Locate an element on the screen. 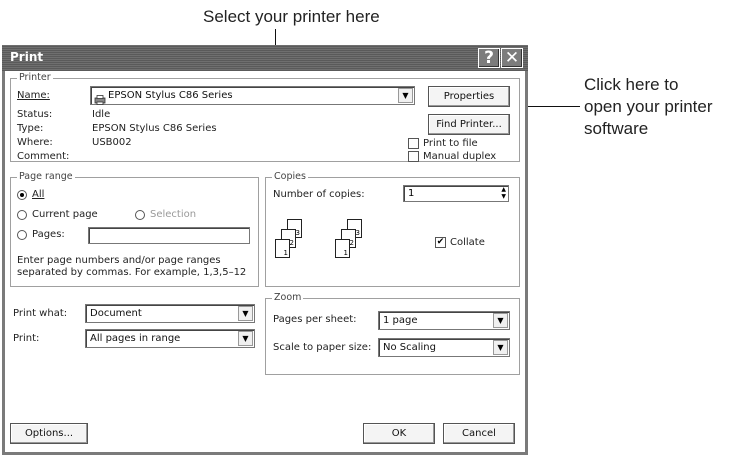  pages-per-sheet-label: Pages per sheet: is located at coordinates (315, 319).